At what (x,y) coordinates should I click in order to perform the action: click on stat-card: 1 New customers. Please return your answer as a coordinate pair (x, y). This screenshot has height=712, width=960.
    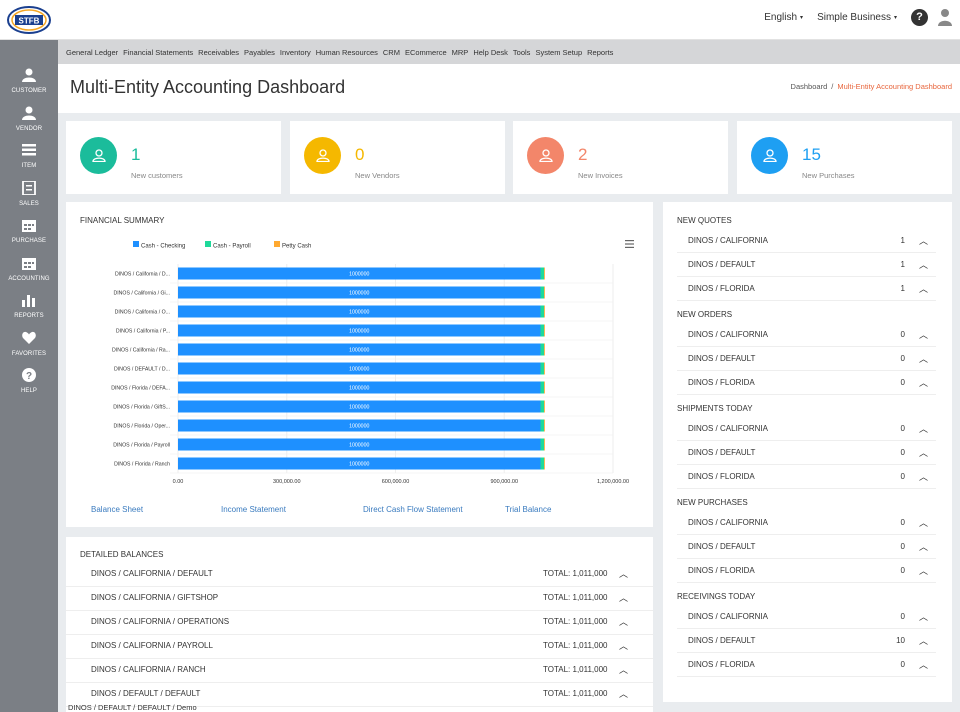
    Looking at the image, I should click on (173, 157).